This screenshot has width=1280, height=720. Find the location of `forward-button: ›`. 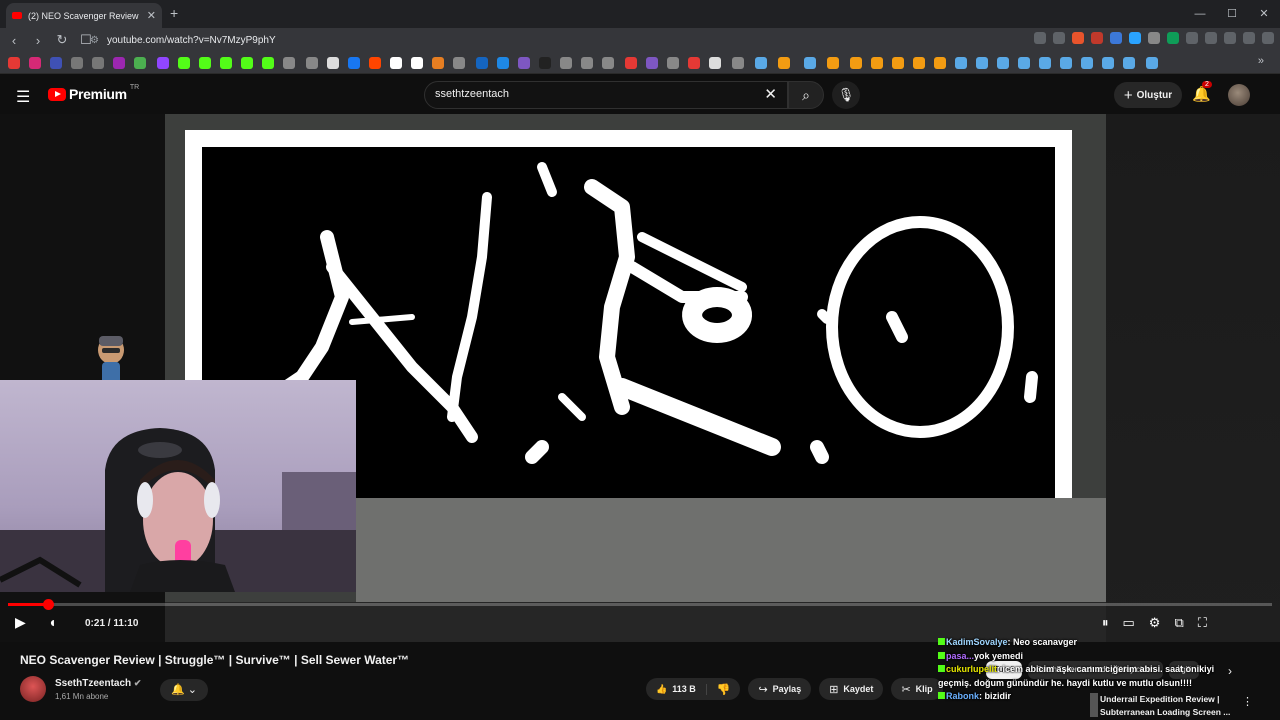

forward-button: › is located at coordinates (38, 40).